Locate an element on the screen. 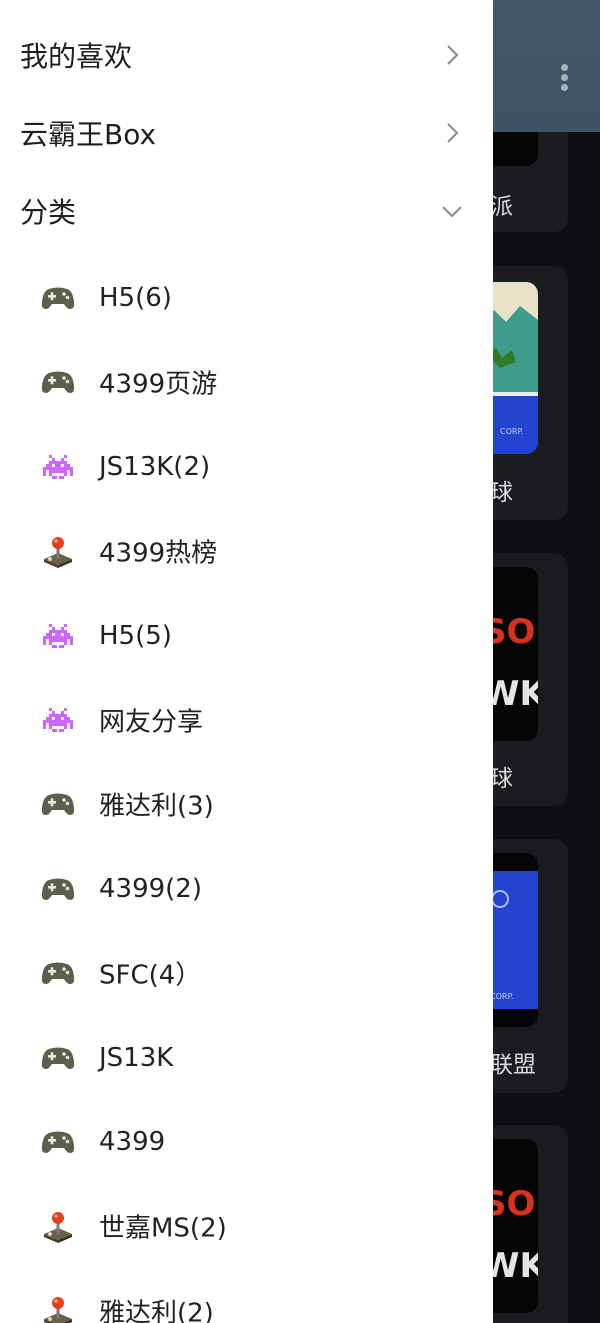 The height and width of the screenshot is (1323, 600). drawer-section-label: 我的喜欢 is located at coordinates (76, 56).